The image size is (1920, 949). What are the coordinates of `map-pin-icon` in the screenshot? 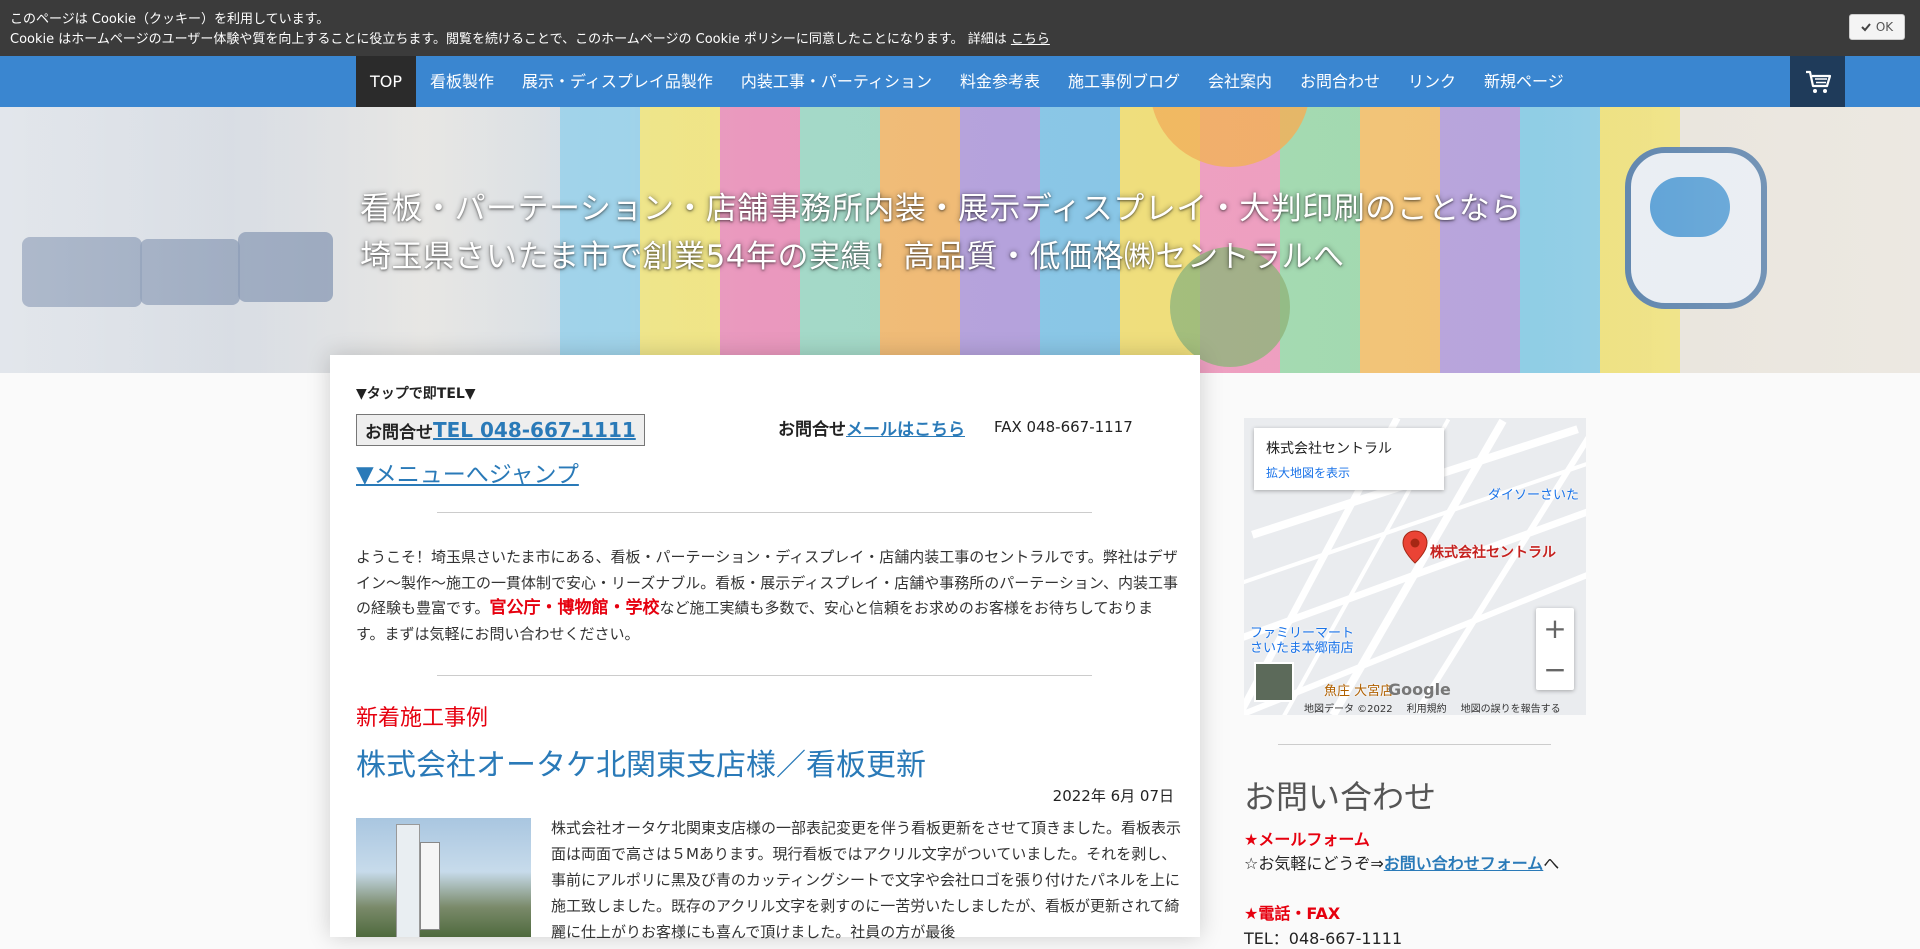 It's located at (1415, 547).